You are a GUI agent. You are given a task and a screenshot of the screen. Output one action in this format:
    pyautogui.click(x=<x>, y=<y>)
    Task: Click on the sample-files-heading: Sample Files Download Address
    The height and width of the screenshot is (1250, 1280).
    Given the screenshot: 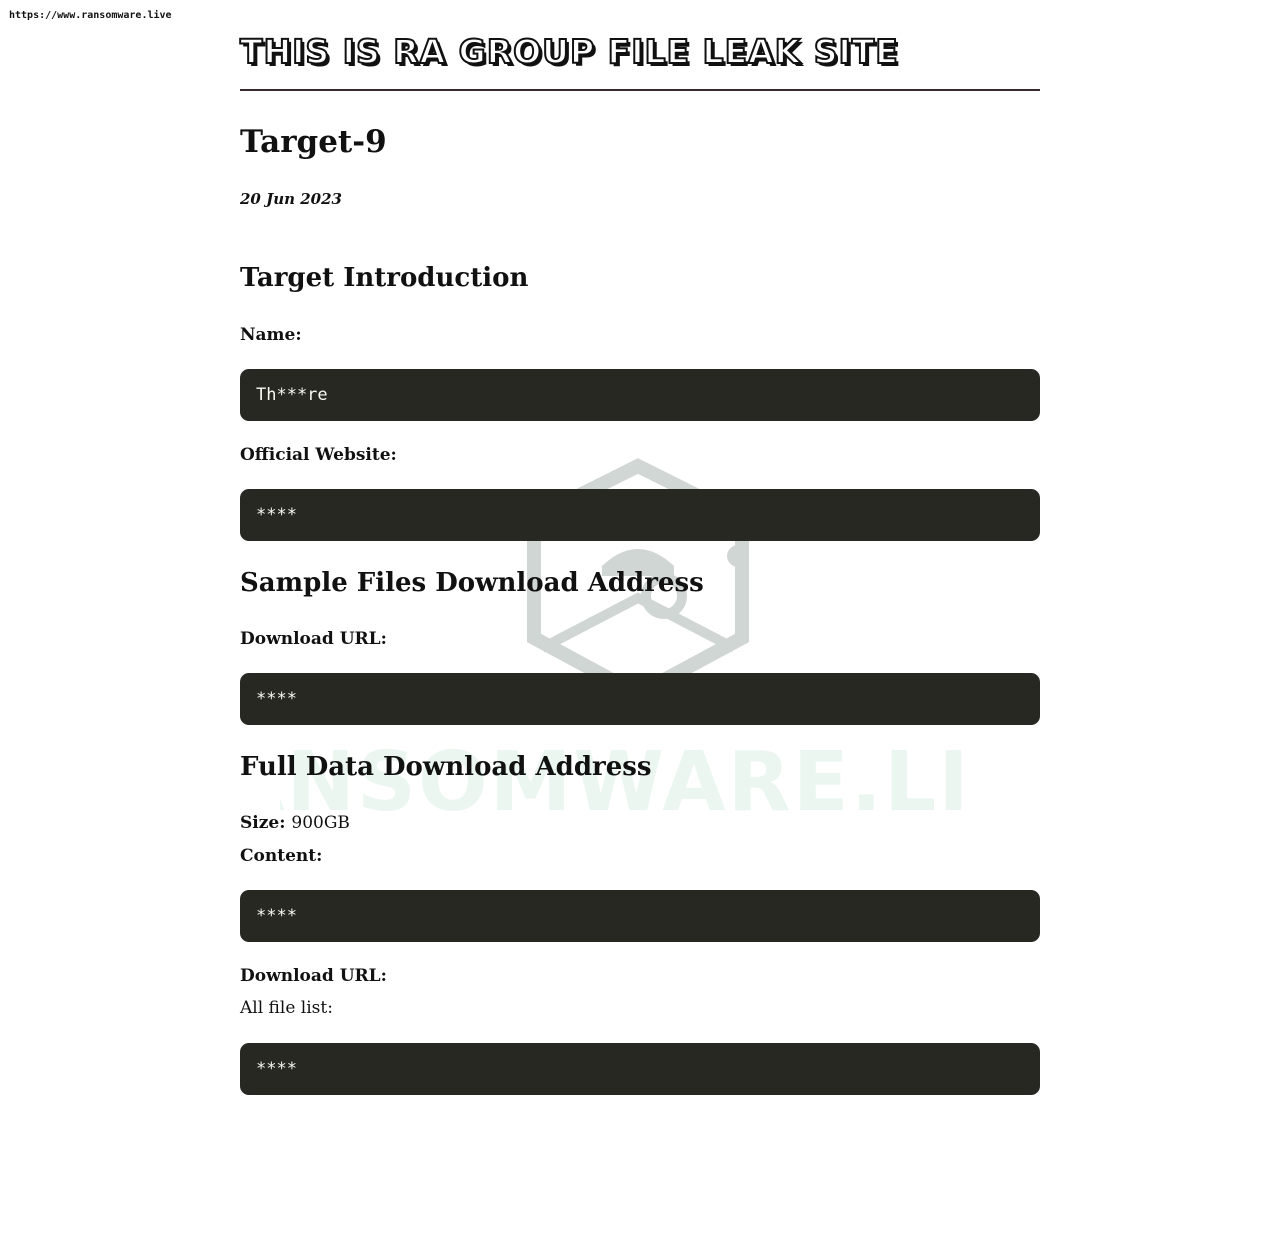 What is the action you would take?
    pyautogui.click(x=472, y=583)
    